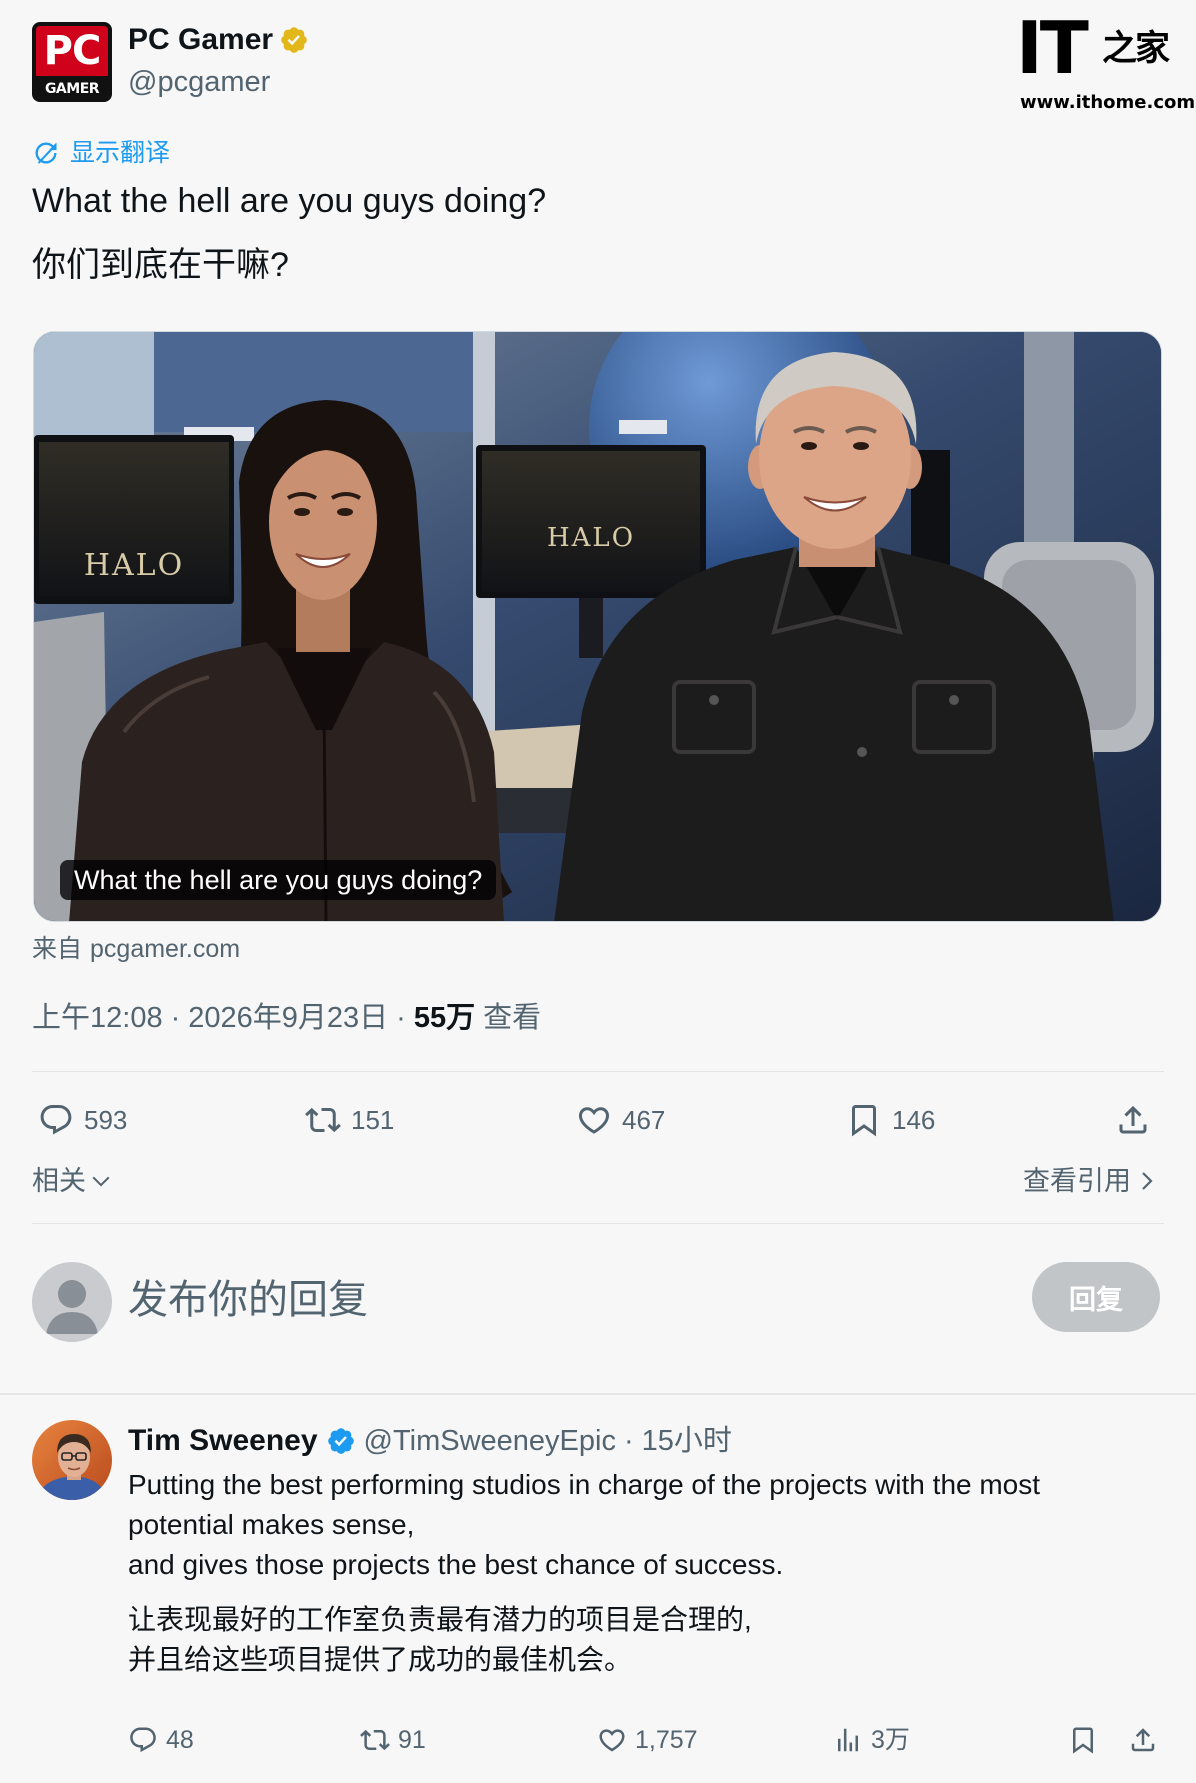 The width and height of the screenshot is (1196, 1783). I want to click on reply-bookmark-button, so click(1083, 1740).